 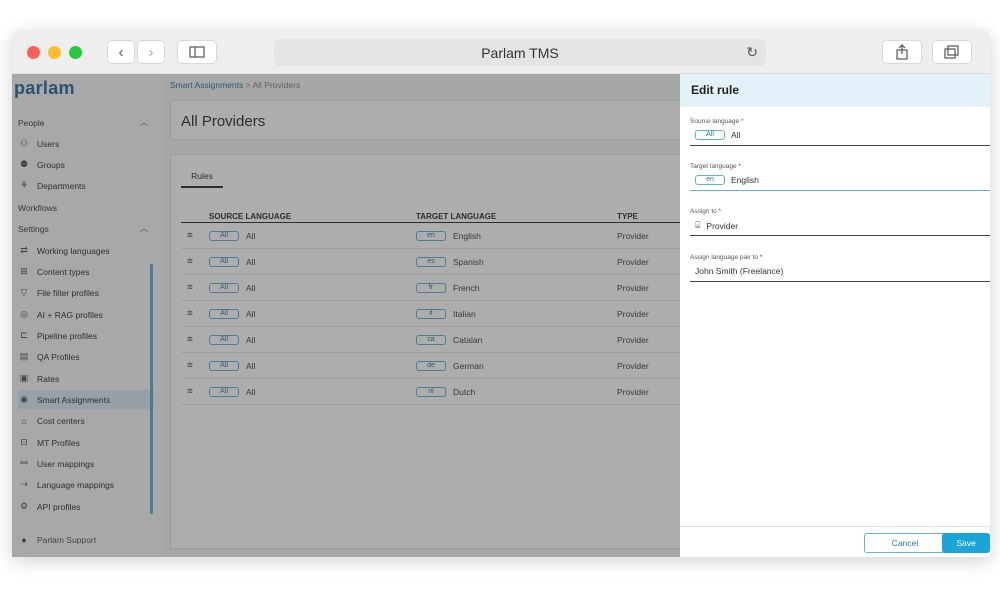 I want to click on assign-pair-value: John Smith (Freelance), so click(x=739, y=271).